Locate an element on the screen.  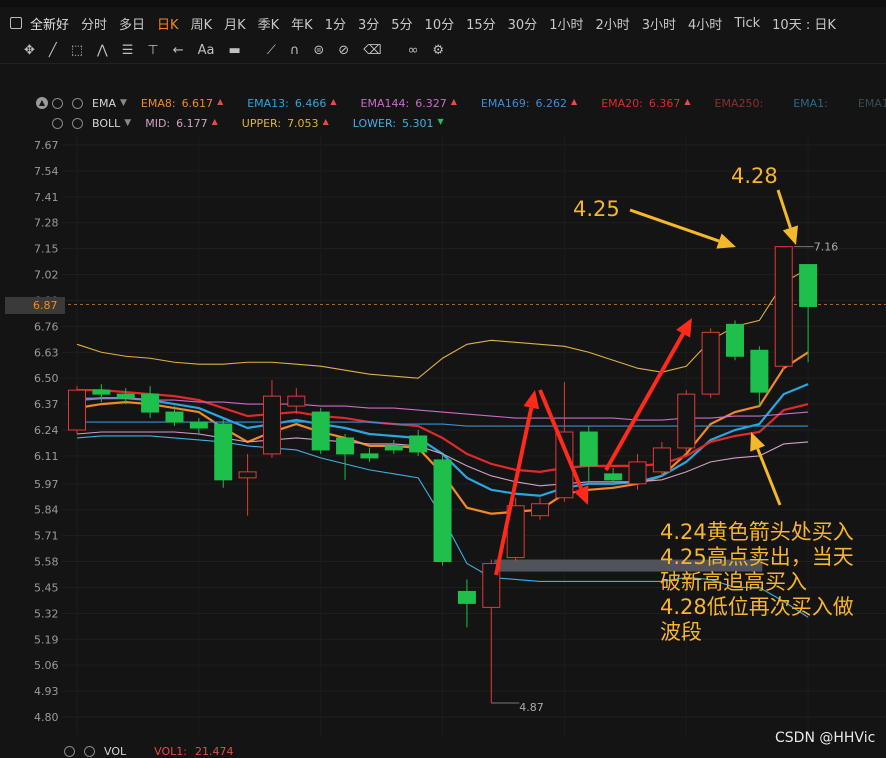
period-tab: 1分 is located at coordinates (335, 23).